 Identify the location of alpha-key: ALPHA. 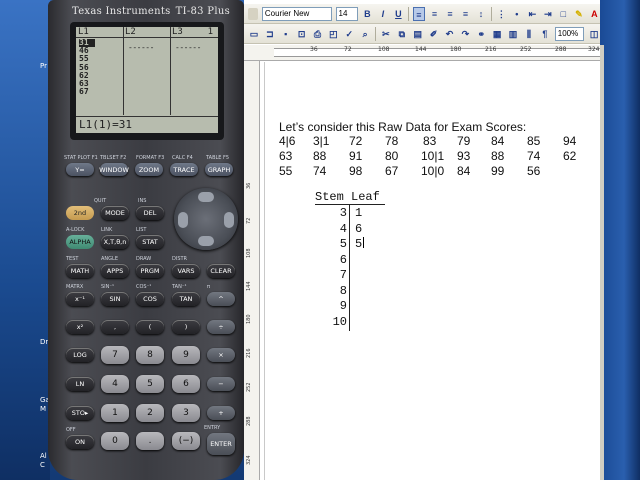
(80, 242).